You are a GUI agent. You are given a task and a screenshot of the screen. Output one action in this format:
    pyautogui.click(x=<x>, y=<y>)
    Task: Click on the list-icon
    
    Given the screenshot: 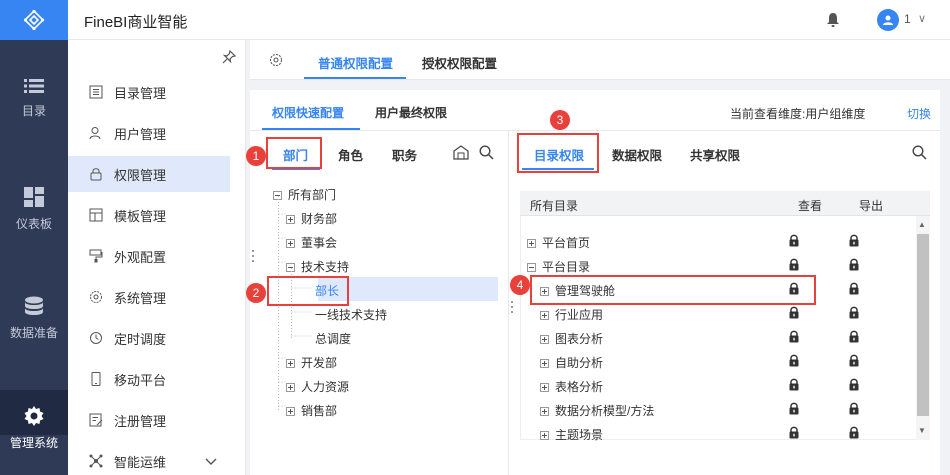 What is the action you would take?
    pyautogui.click(x=34, y=86)
    